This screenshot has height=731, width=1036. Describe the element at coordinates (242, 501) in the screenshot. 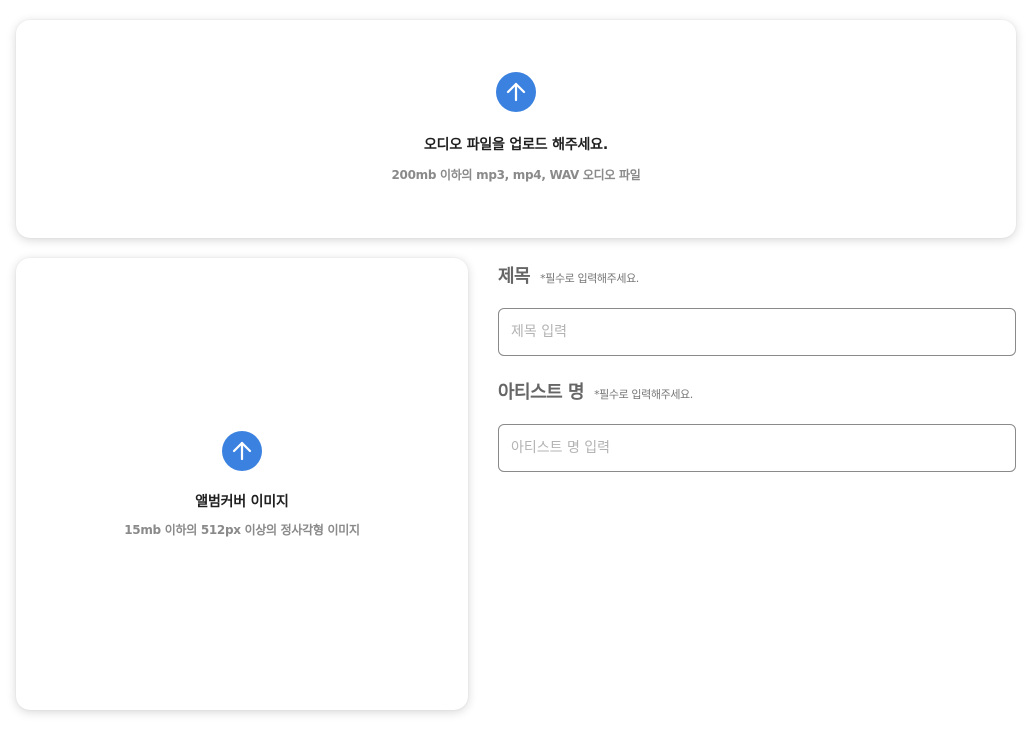

I see `album-cover-upload-title: 앨범커버 이미지` at that location.